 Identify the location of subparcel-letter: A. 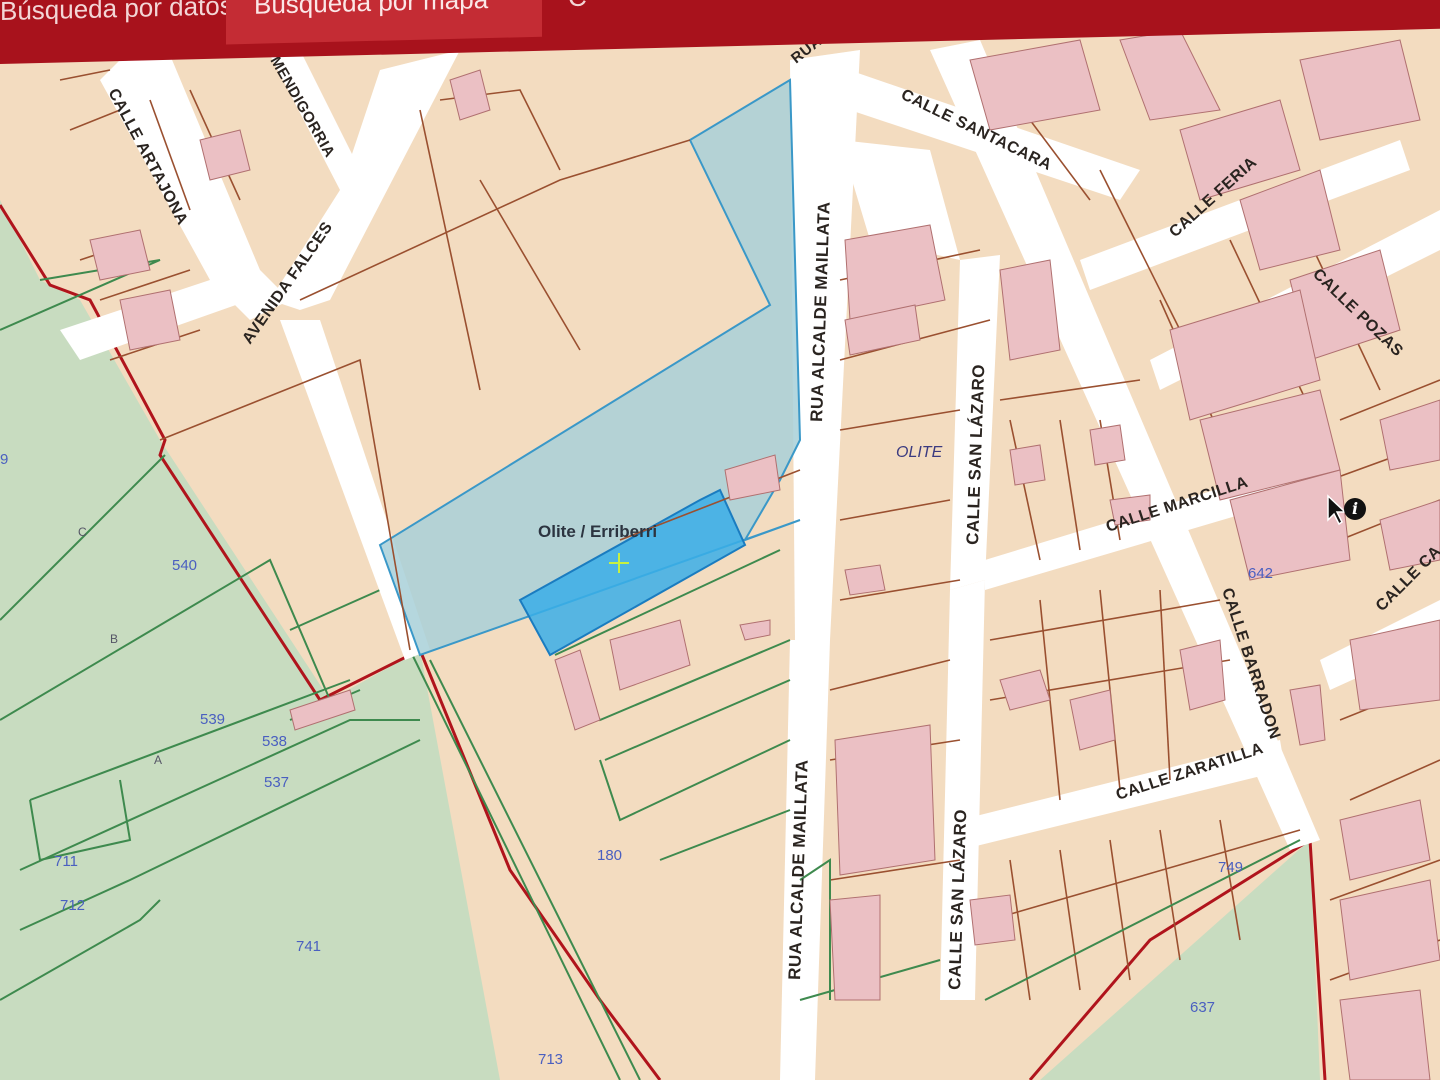
(158, 760).